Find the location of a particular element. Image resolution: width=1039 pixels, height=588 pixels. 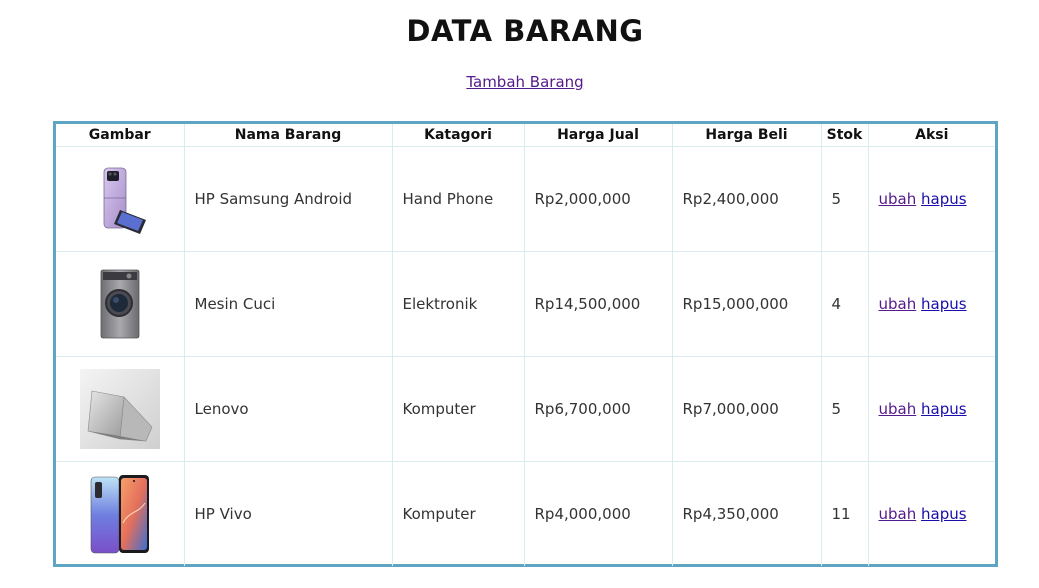

header-katagori: Katagori is located at coordinates (458, 135).